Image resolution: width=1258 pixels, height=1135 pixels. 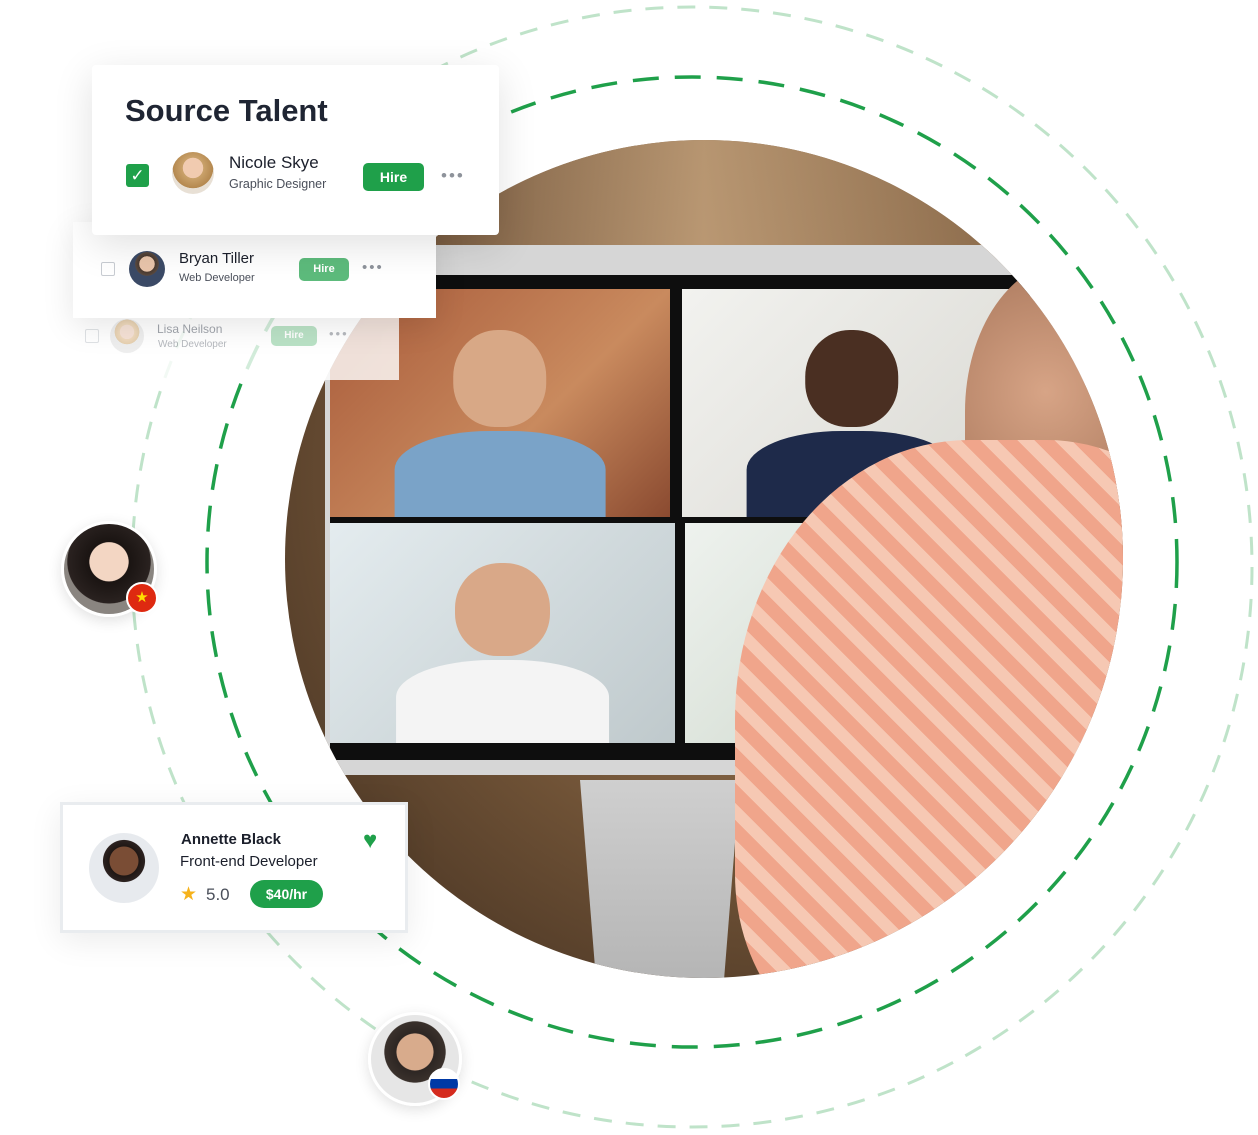 What do you see at coordinates (370, 841) in the screenshot?
I see `heart-icon: ♥` at bounding box center [370, 841].